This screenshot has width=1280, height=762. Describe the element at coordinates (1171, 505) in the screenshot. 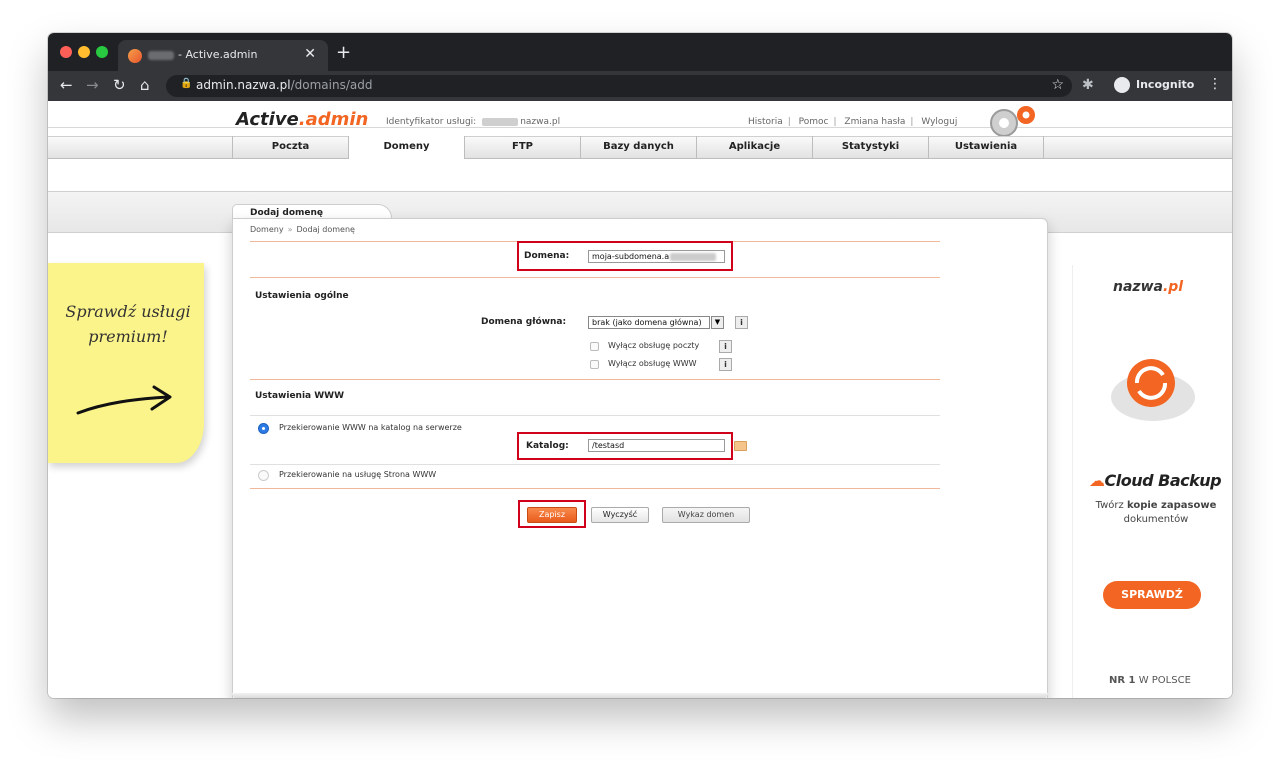

I see `ad-desc-bold: kopie zapasowe` at that location.